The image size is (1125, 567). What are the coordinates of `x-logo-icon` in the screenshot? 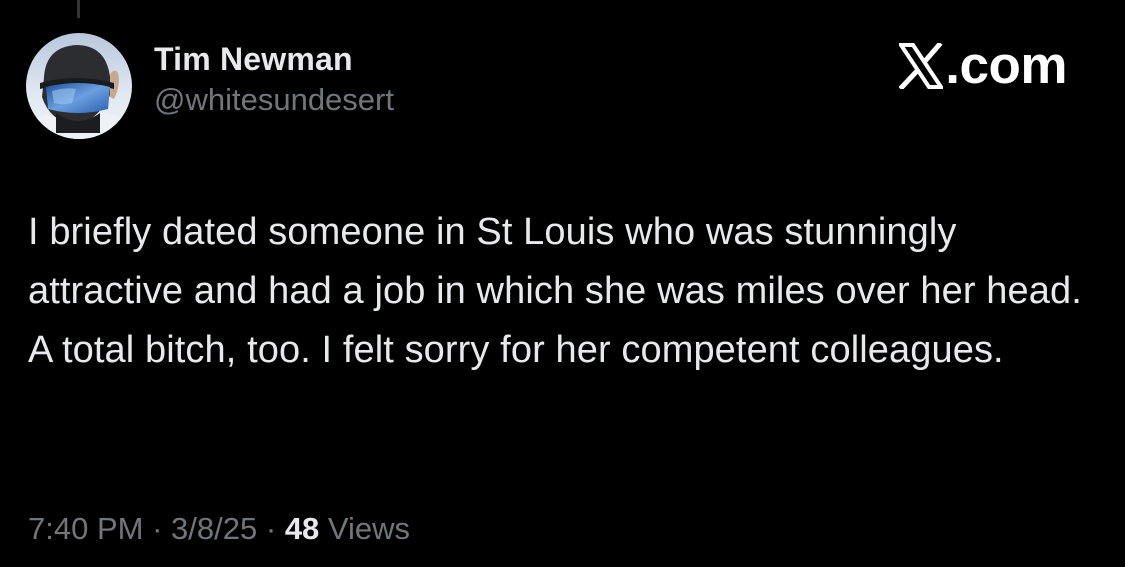 It's located at (921, 66).